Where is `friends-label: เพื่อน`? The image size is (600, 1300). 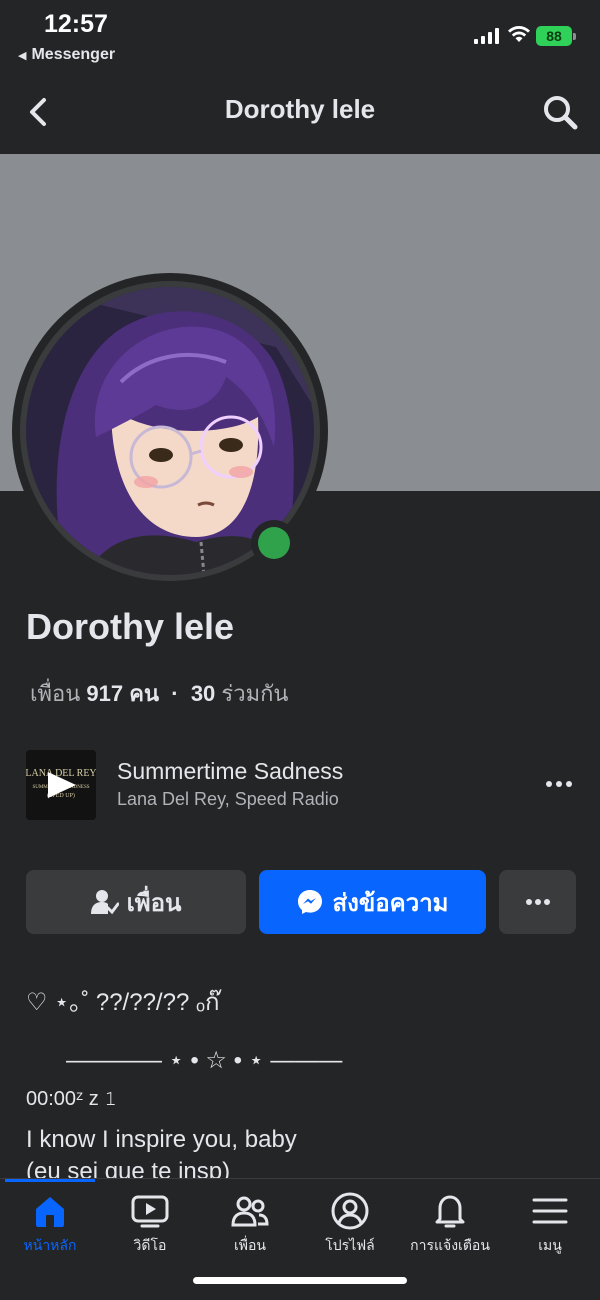
friends-label: เพื่อน is located at coordinates (55, 693).